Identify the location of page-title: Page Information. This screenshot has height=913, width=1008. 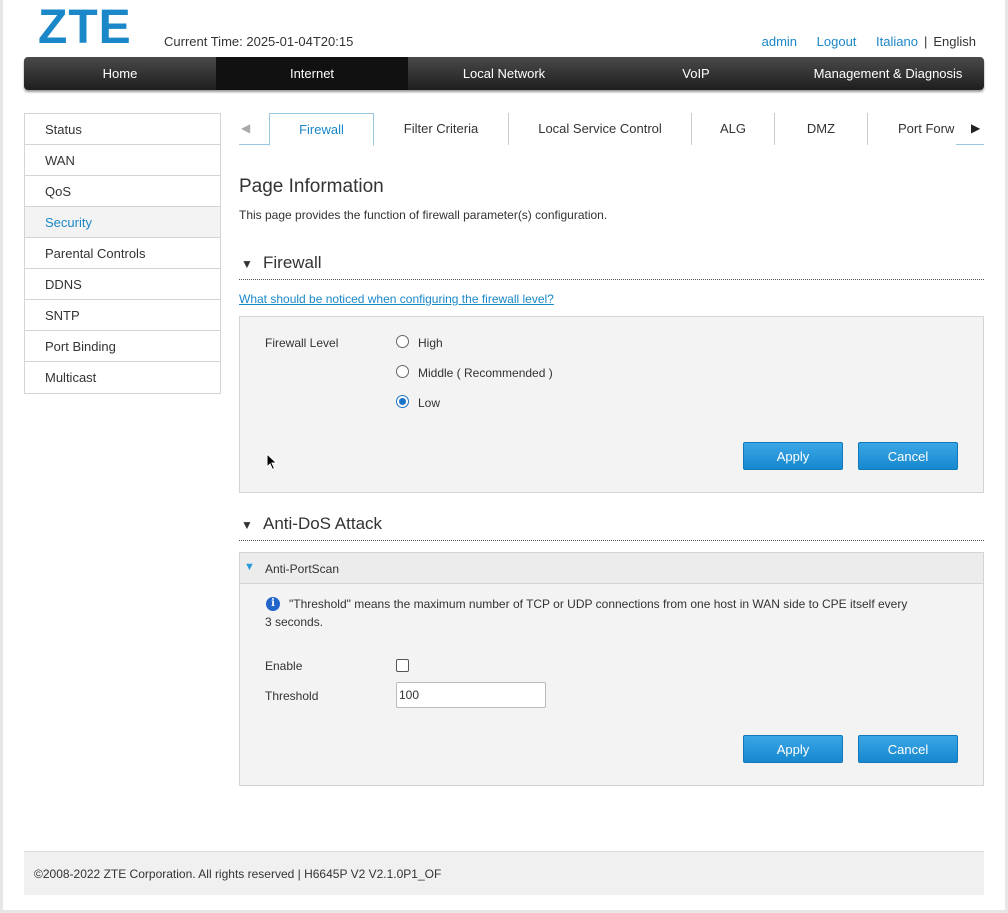
(311, 186).